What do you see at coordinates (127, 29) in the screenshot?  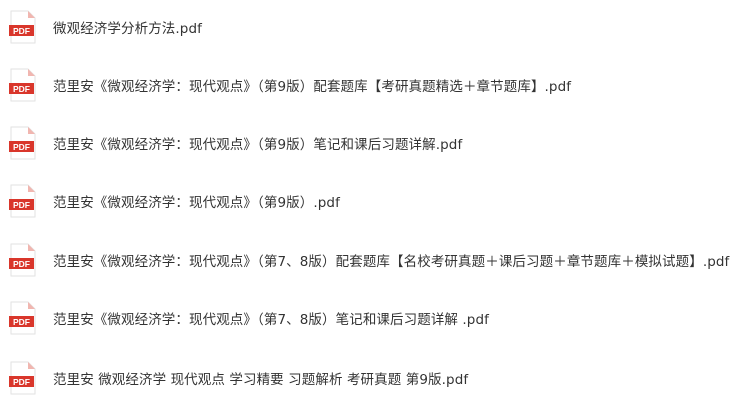 I see `file-name: 微观经济学分析方法.pdf` at bounding box center [127, 29].